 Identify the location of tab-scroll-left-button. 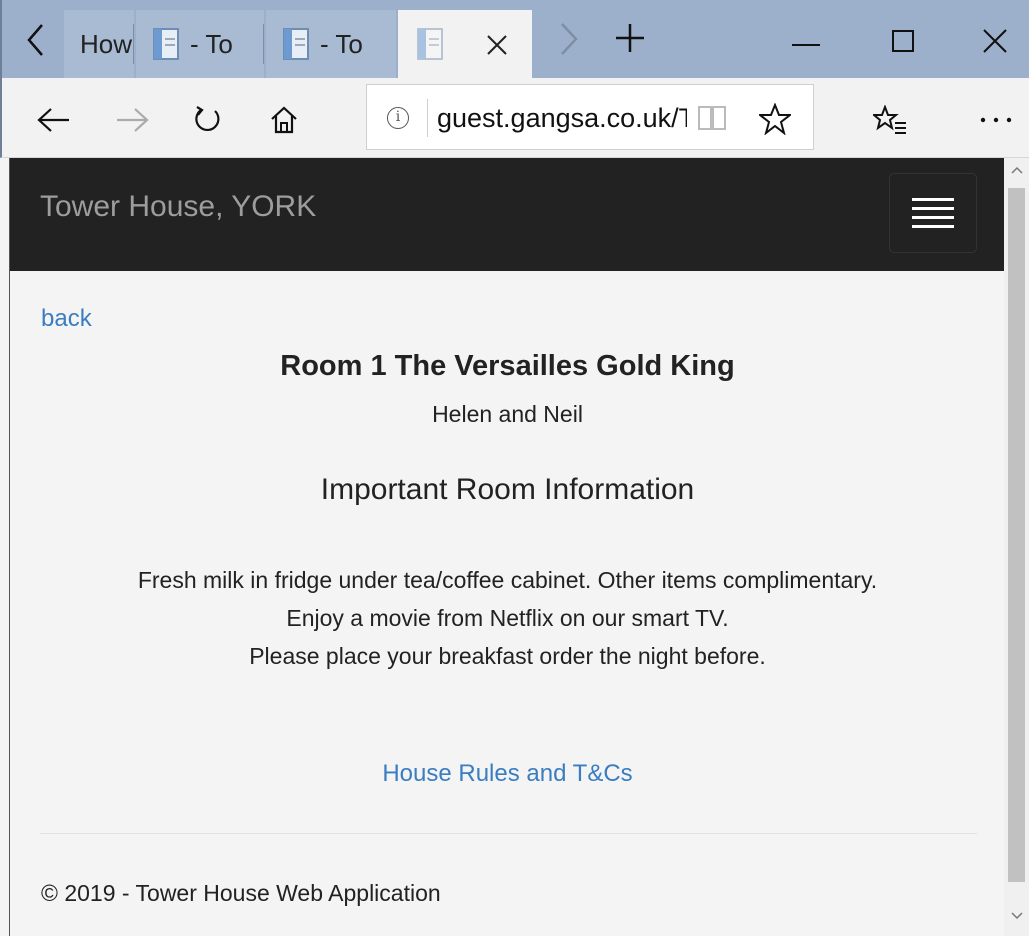
(36, 40).